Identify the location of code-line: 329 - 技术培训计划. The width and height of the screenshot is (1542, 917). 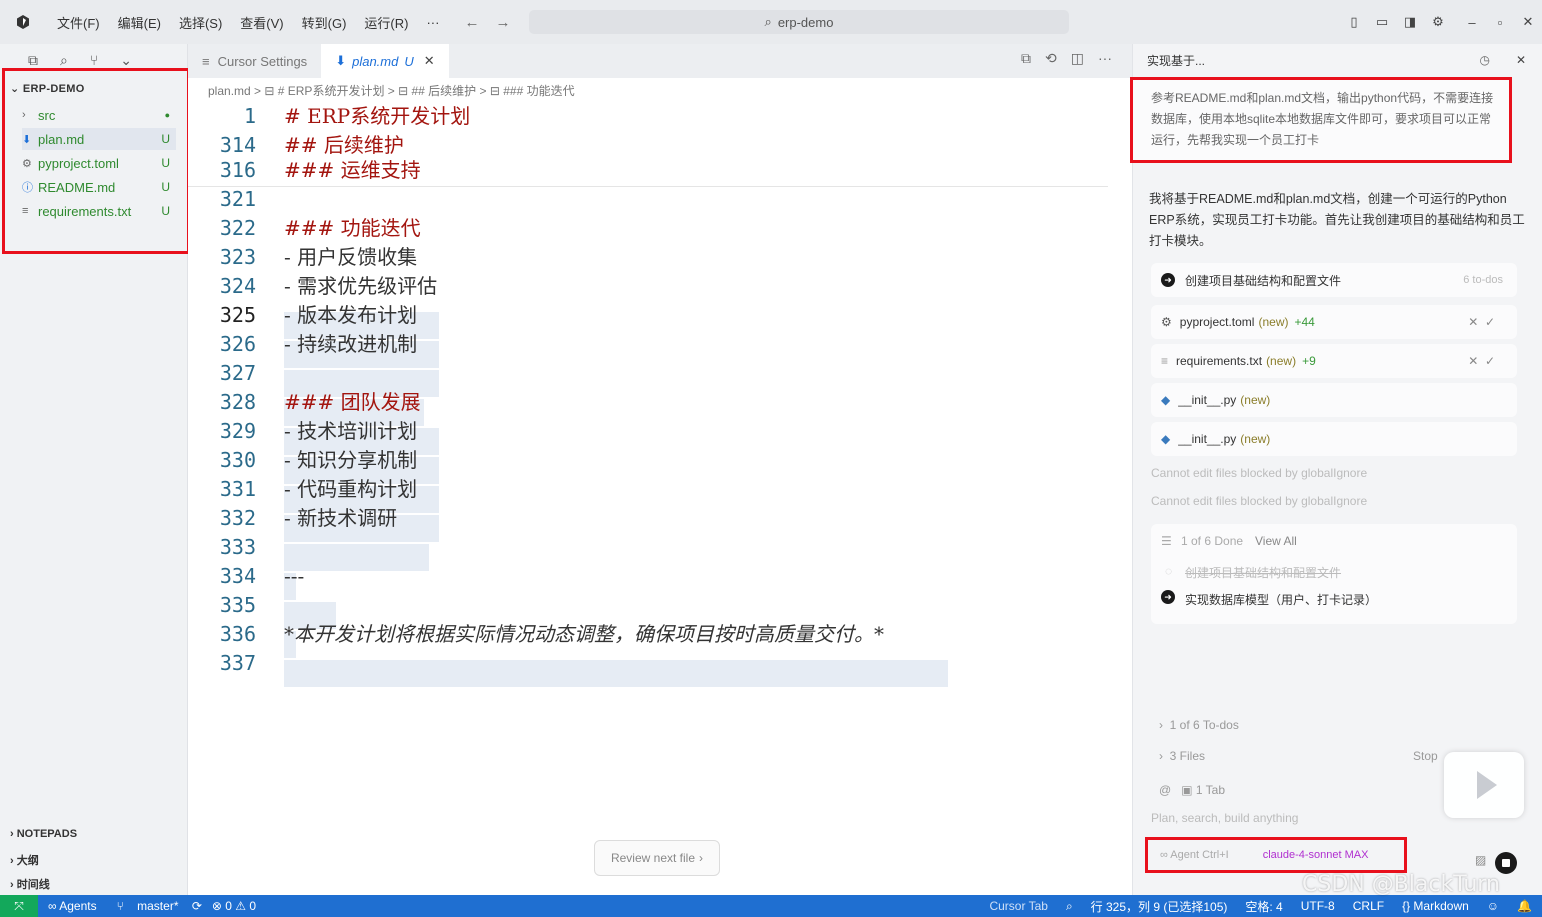
(660, 431).